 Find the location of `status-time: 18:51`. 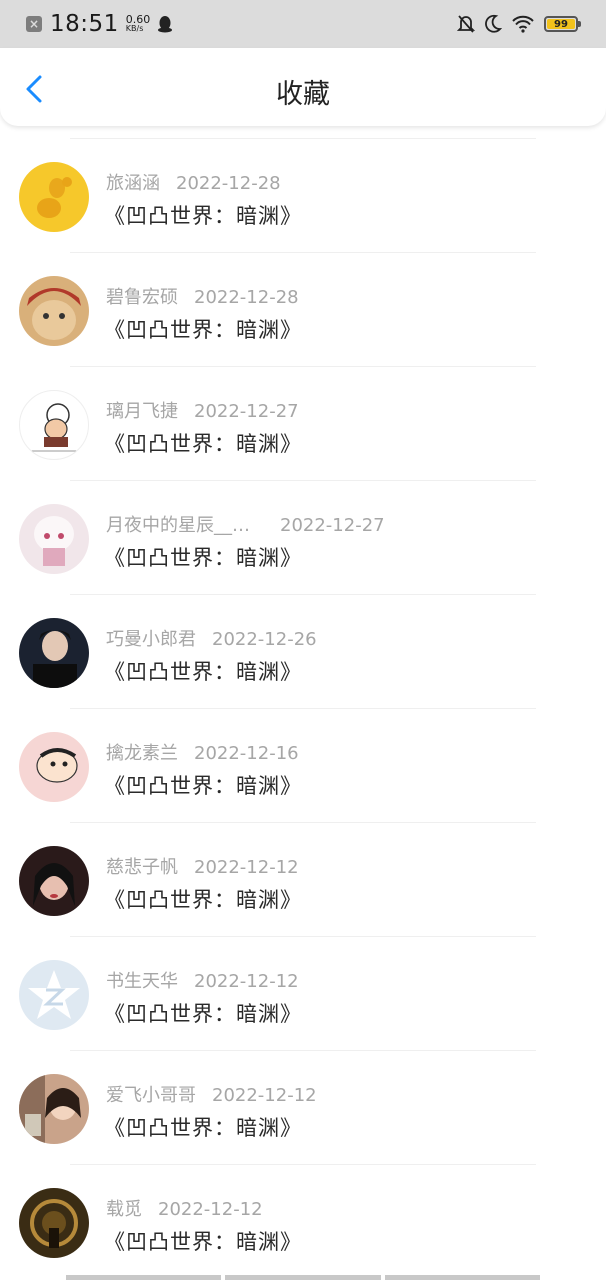

status-time: 18:51 is located at coordinates (84, 24).